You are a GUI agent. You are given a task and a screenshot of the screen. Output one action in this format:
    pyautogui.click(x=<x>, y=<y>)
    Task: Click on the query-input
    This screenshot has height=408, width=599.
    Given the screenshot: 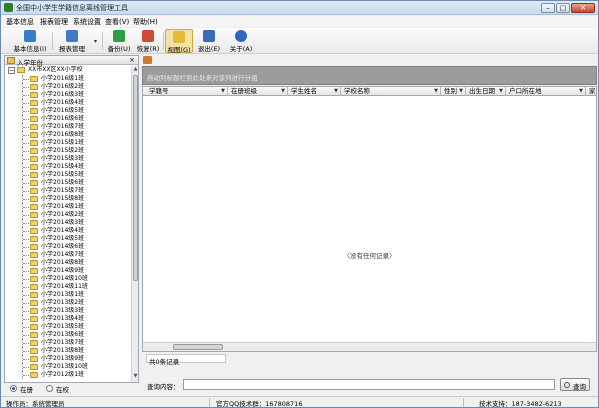 What is the action you would take?
    pyautogui.click(x=369, y=384)
    